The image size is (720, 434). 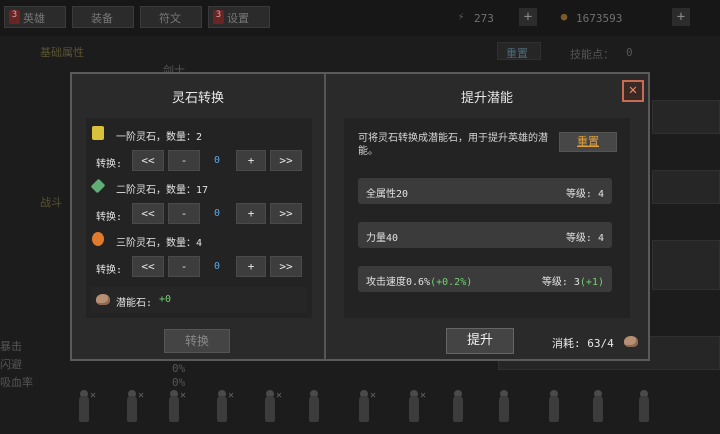 I want to click on tier1-decrement-button: -, so click(x=184, y=160).